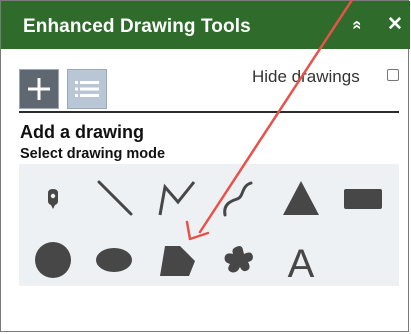  I want to click on triangle-tool-button, so click(301, 198).